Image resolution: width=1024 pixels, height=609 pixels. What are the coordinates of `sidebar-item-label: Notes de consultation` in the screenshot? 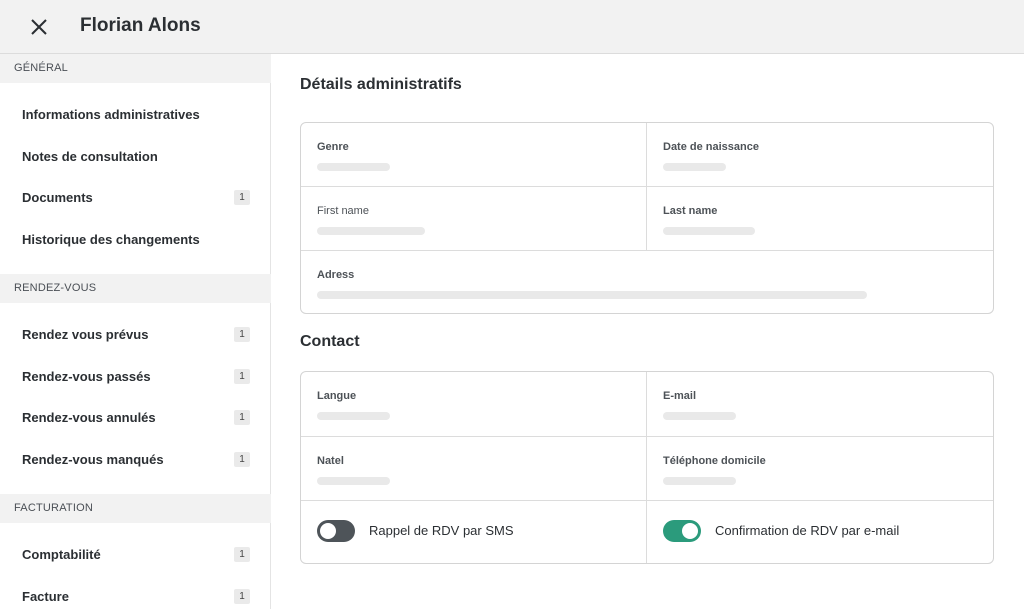 It's located at (90, 156).